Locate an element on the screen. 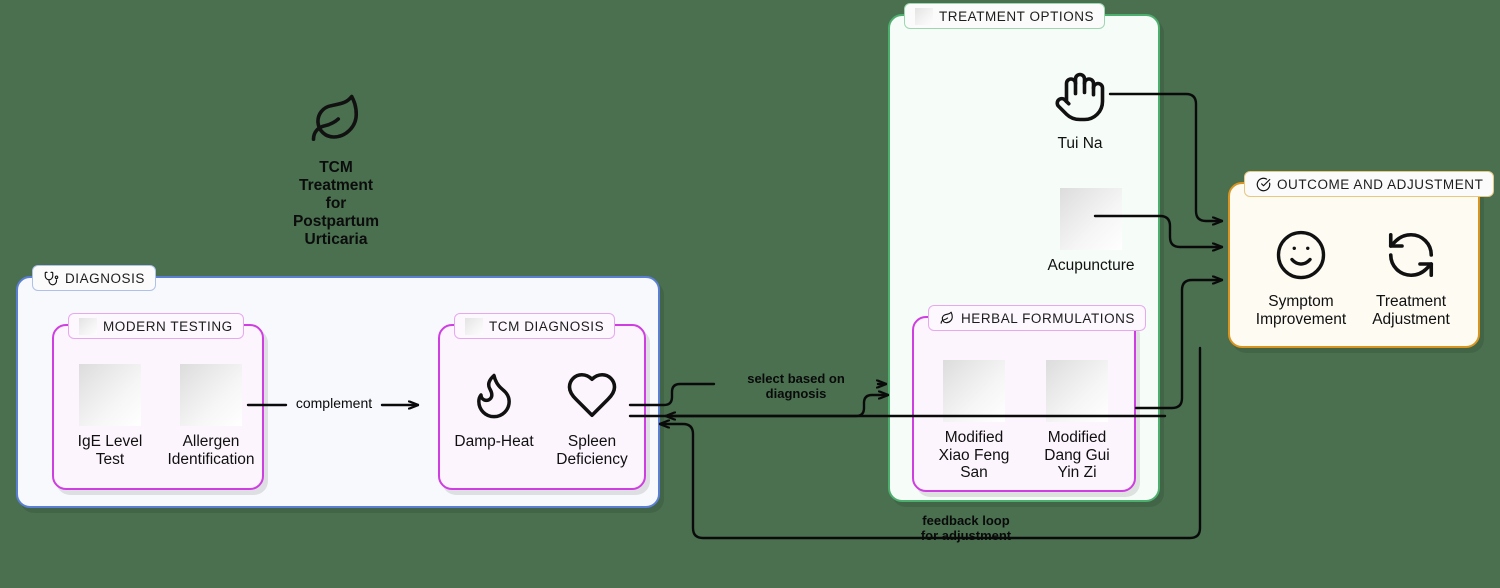 This screenshot has width=1500, height=588. node-ige-level-test: IgE Level Test is located at coordinates (110, 416).